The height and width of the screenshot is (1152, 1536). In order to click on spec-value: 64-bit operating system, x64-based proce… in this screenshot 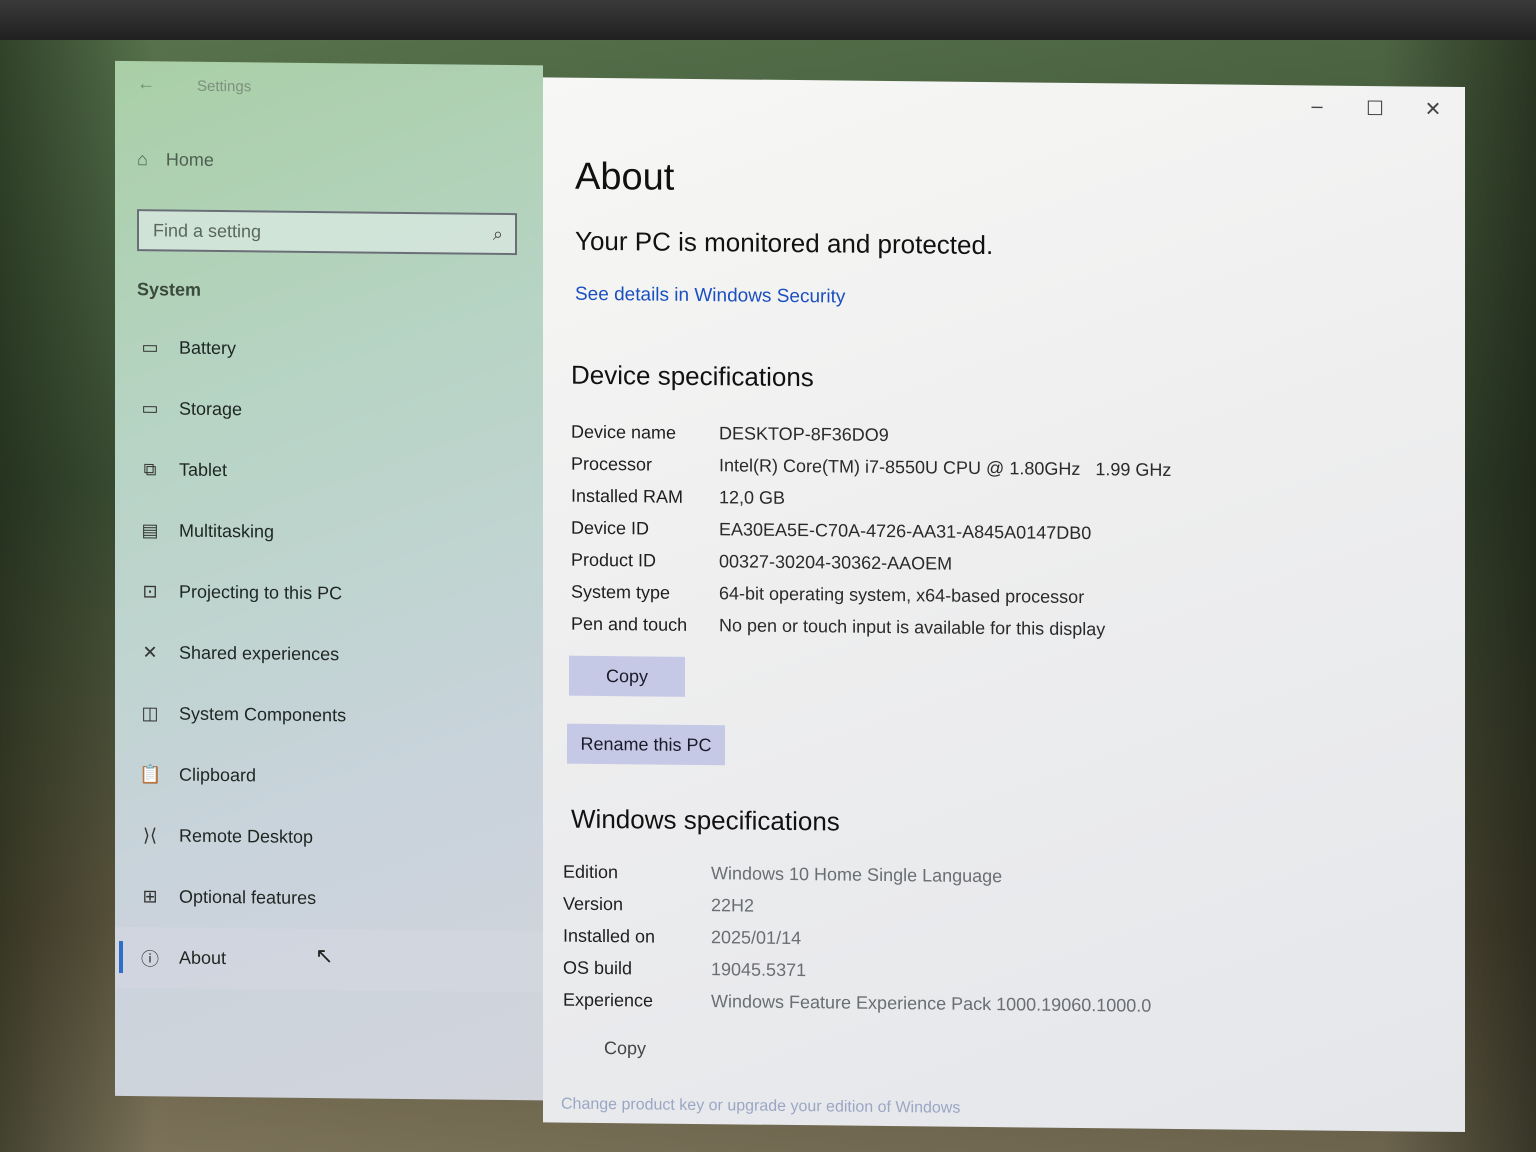, I will do `click(902, 594)`.